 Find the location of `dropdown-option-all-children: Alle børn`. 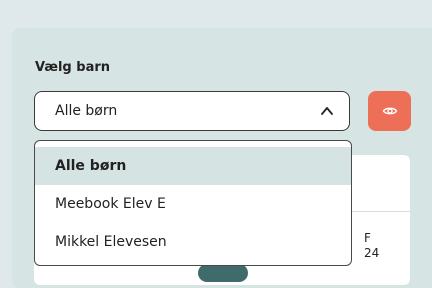

dropdown-option-all-children: Alle børn is located at coordinates (193, 166).